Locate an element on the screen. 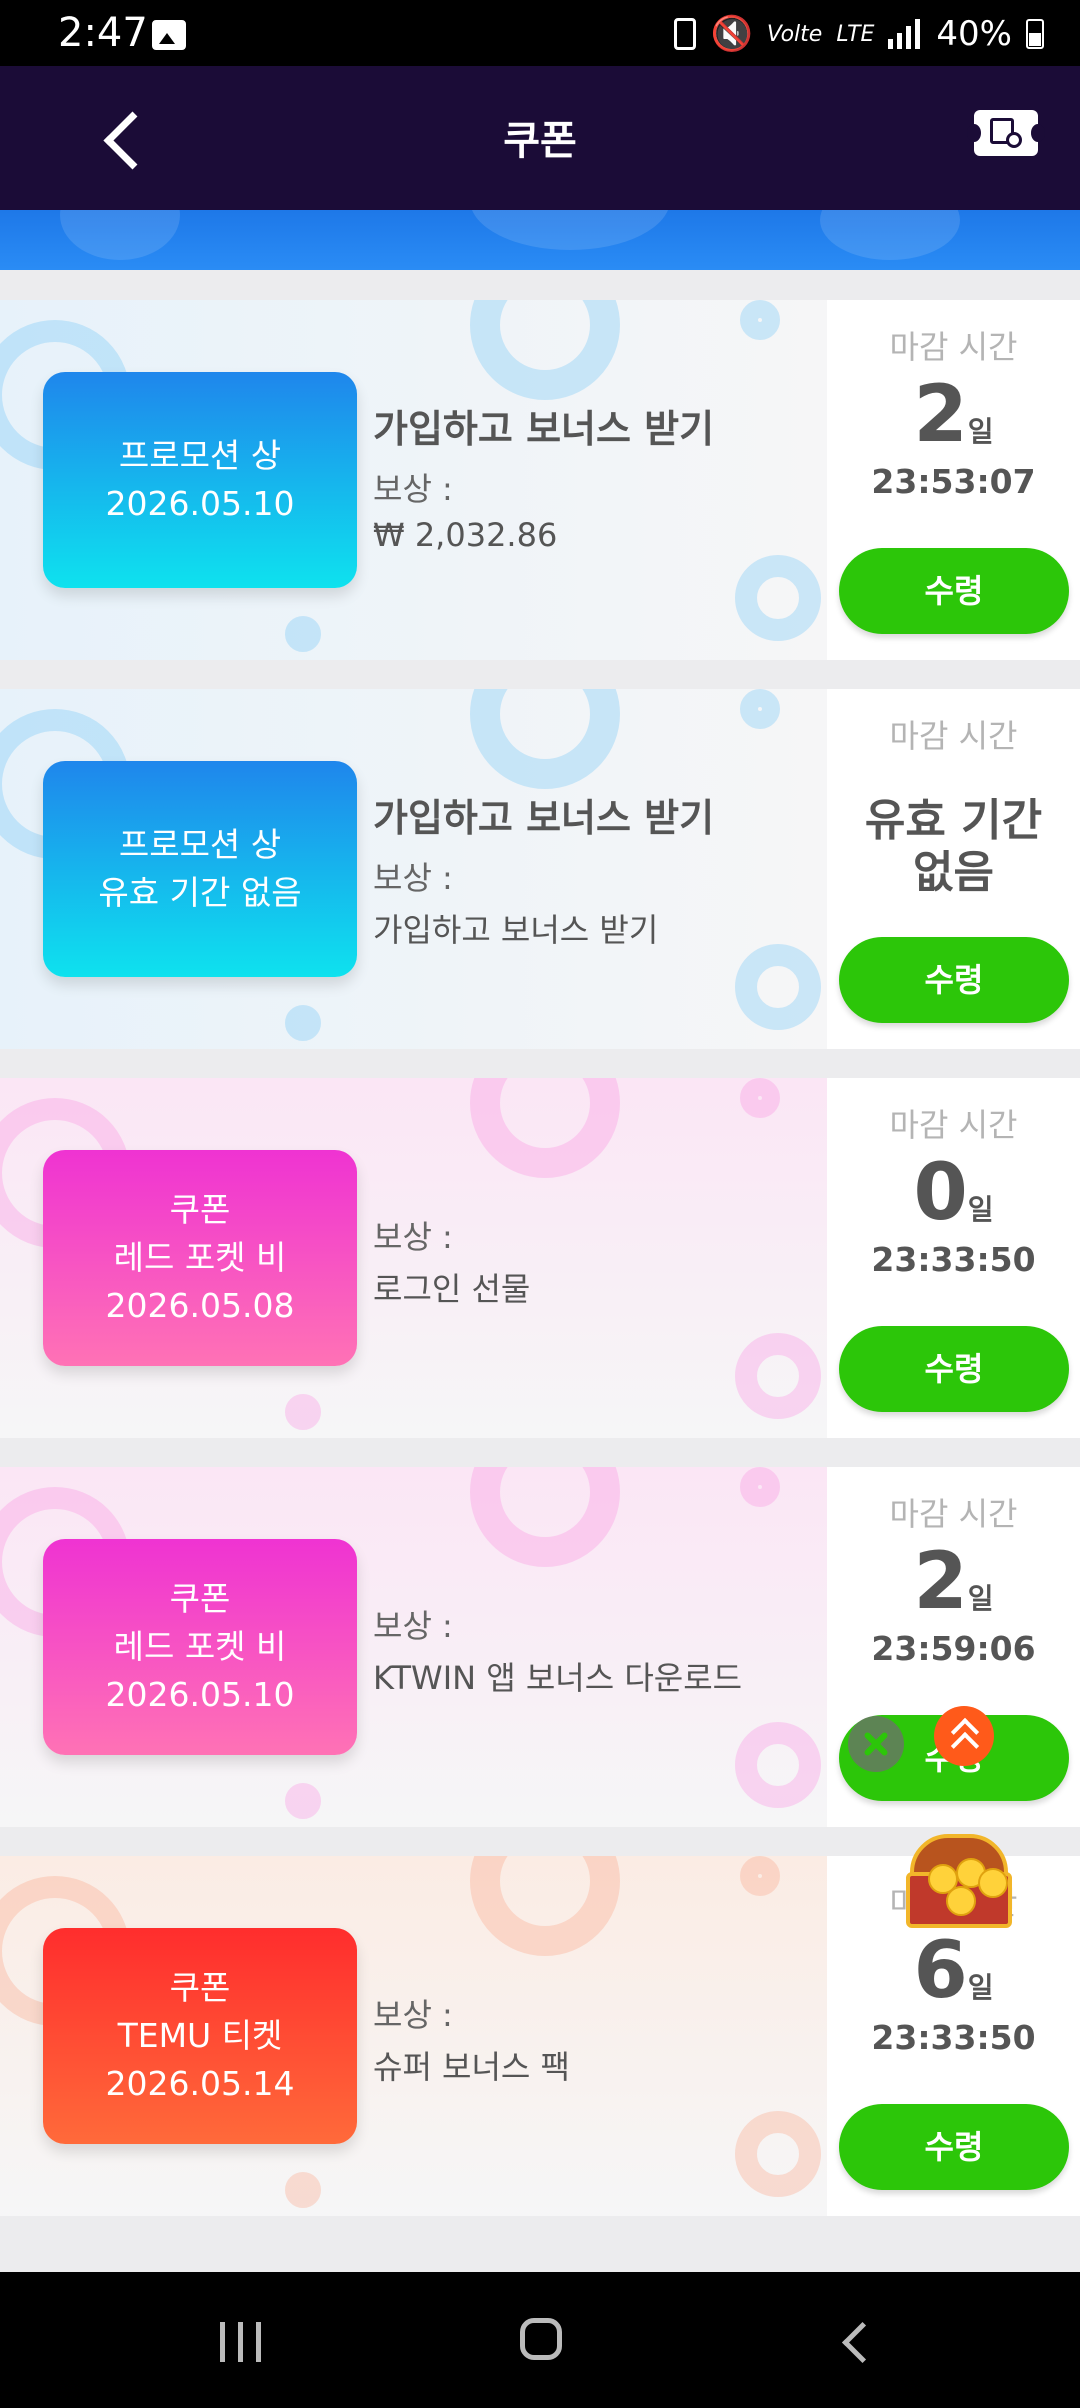 The height and width of the screenshot is (2408, 1080). system-nav-bar is located at coordinates (540, 2340).